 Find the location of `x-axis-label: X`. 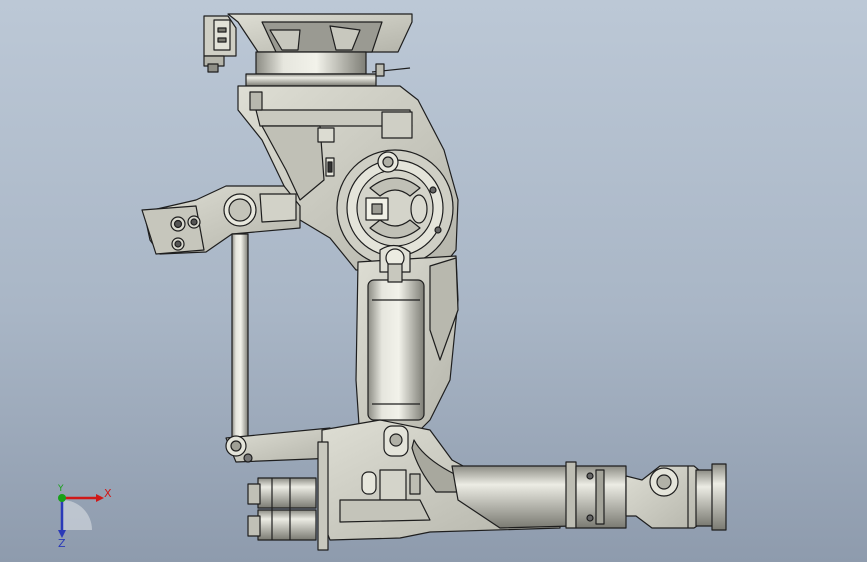

x-axis-label: X is located at coordinates (108, 493).